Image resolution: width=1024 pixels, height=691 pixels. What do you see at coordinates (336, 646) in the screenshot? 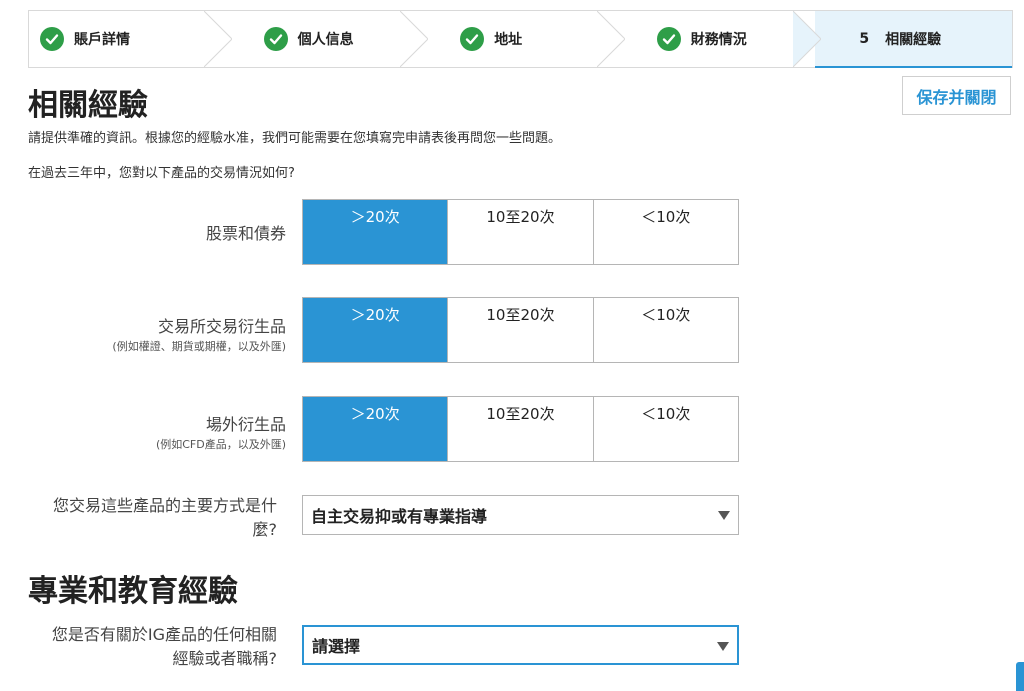
I see `professional-experience-value: 請選擇` at bounding box center [336, 646].